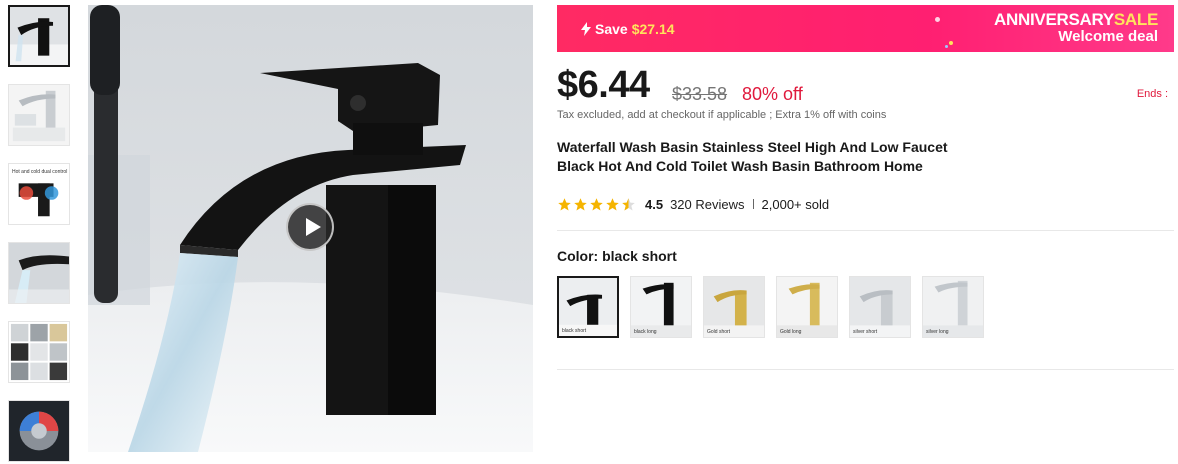 The width and height of the screenshot is (1178, 464). I want to click on waterfall-thumb-icon, so click(39, 273).